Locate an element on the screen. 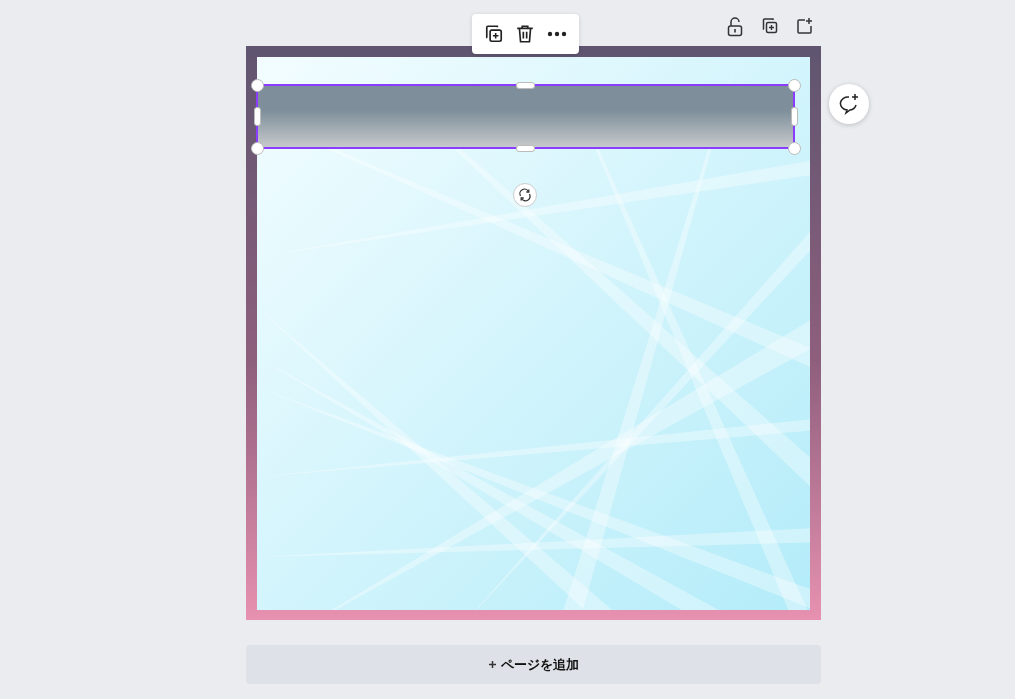 The image size is (1015, 699). add-comment-button is located at coordinates (849, 104).